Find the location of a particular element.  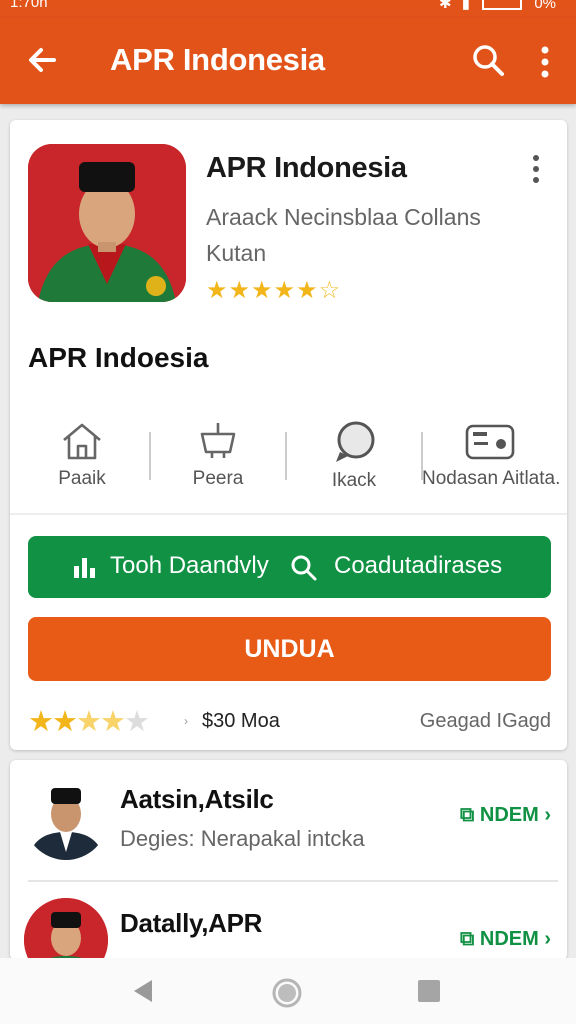

app-rating-stars: ★★★★★☆ is located at coordinates (273, 290).